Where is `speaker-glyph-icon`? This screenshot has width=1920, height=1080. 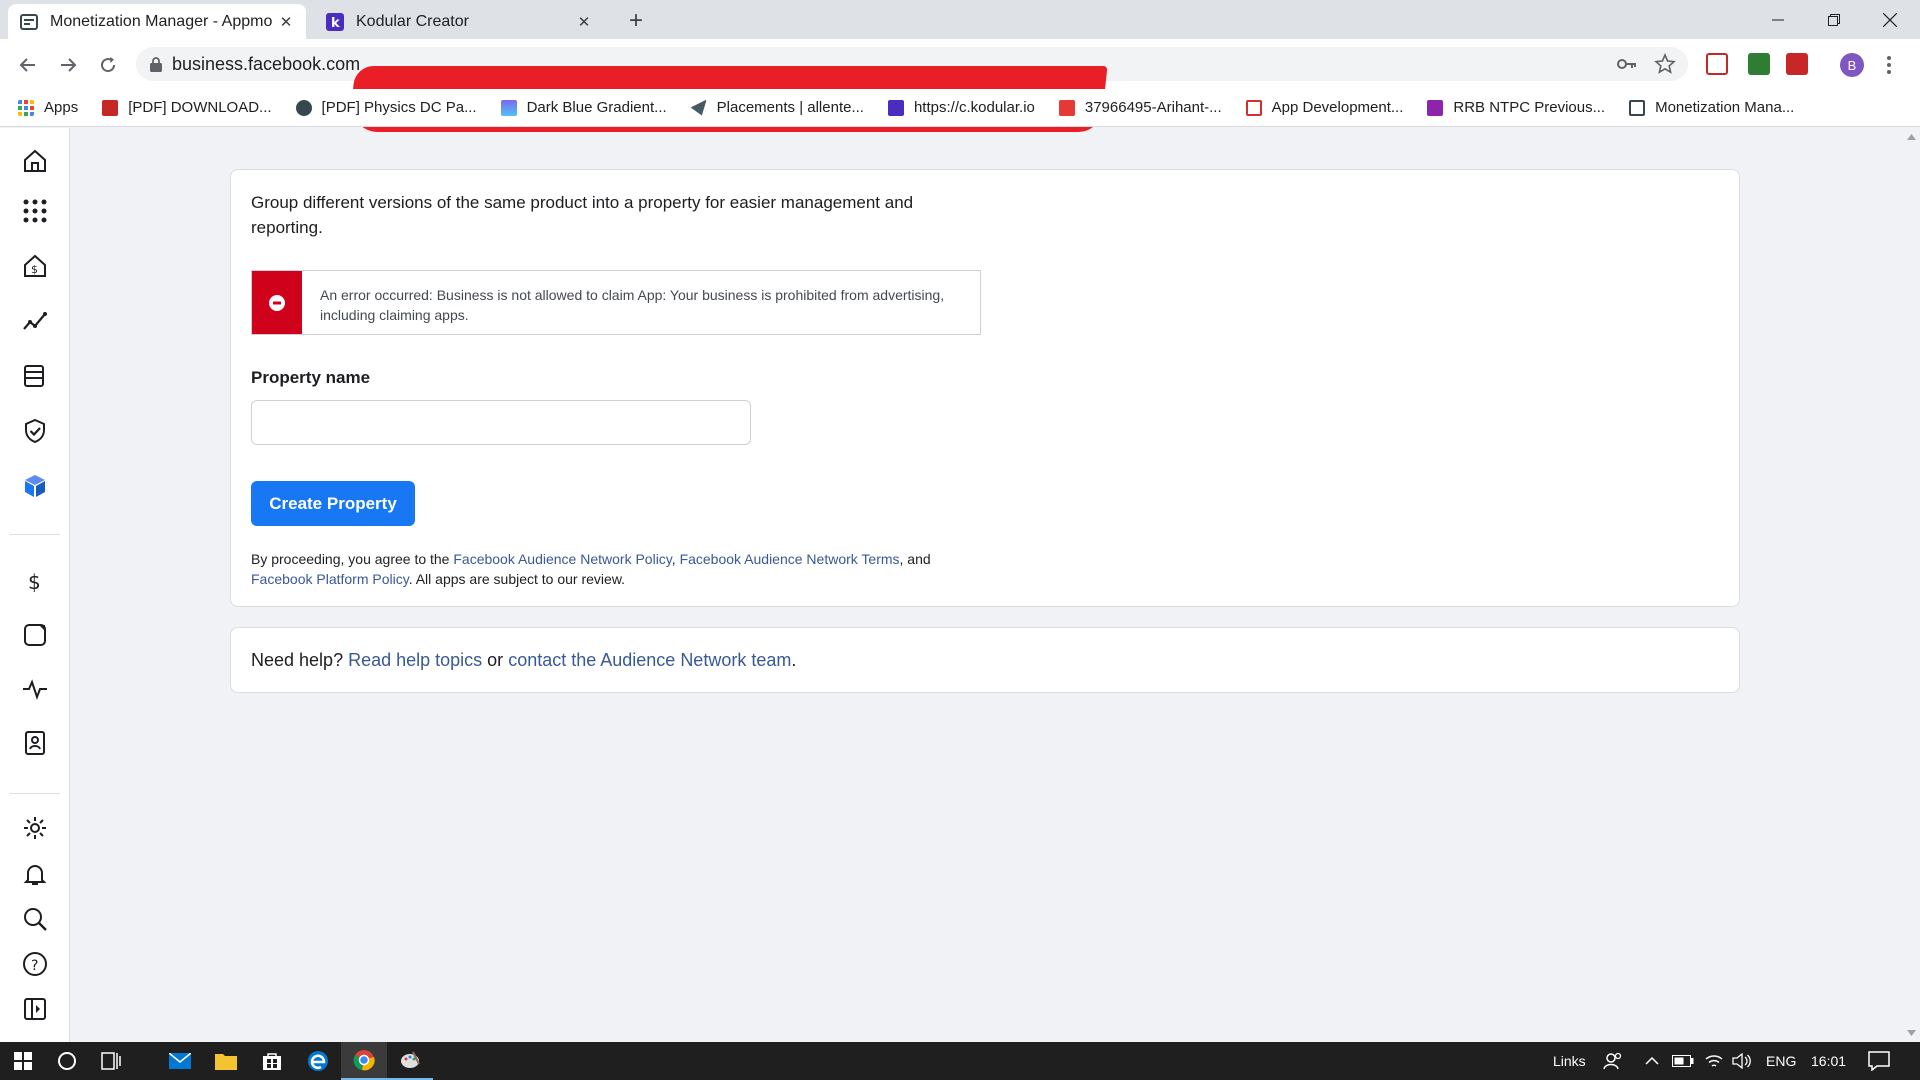
speaker-glyph-icon is located at coordinates (1741, 1061).